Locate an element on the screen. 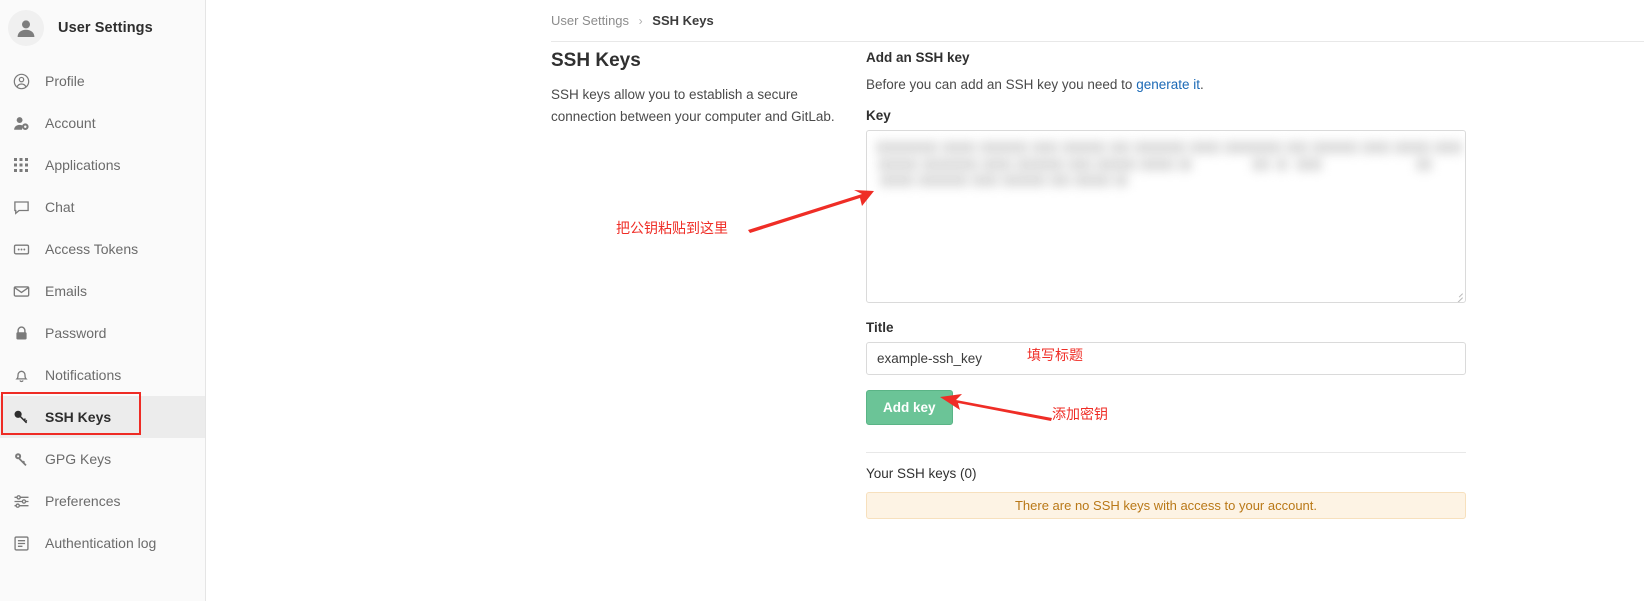  lock-icon is located at coordinates (21, 333).